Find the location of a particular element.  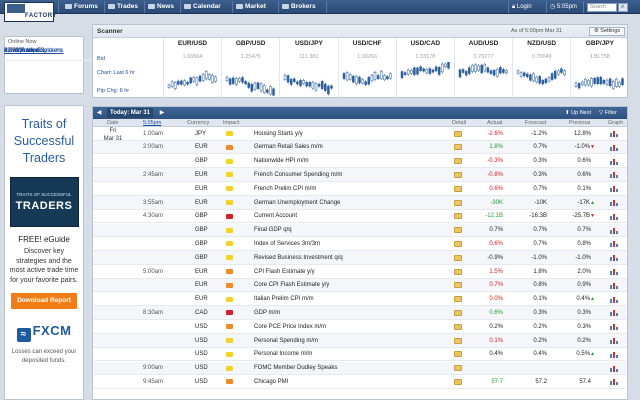

calendar-row: USD Personal Income m/m 0.4% 0.4% 0.5%▲ is located at coordinates (360, 355).